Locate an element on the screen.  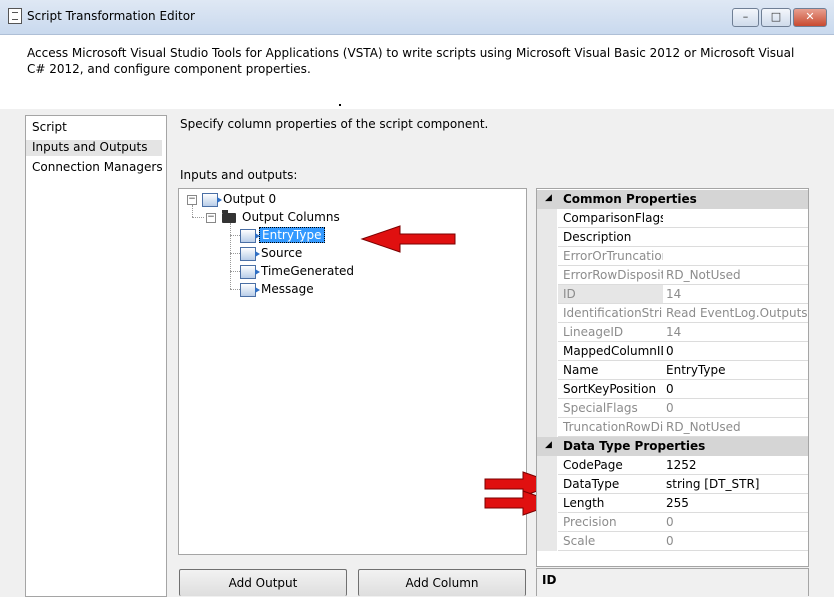
property-name: ID is located at coordinates (613, 294).